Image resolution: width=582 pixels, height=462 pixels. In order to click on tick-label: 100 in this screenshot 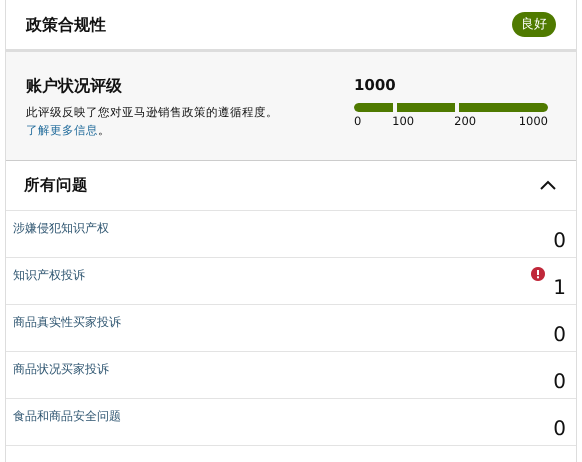, I will do `click(403, 121)`.